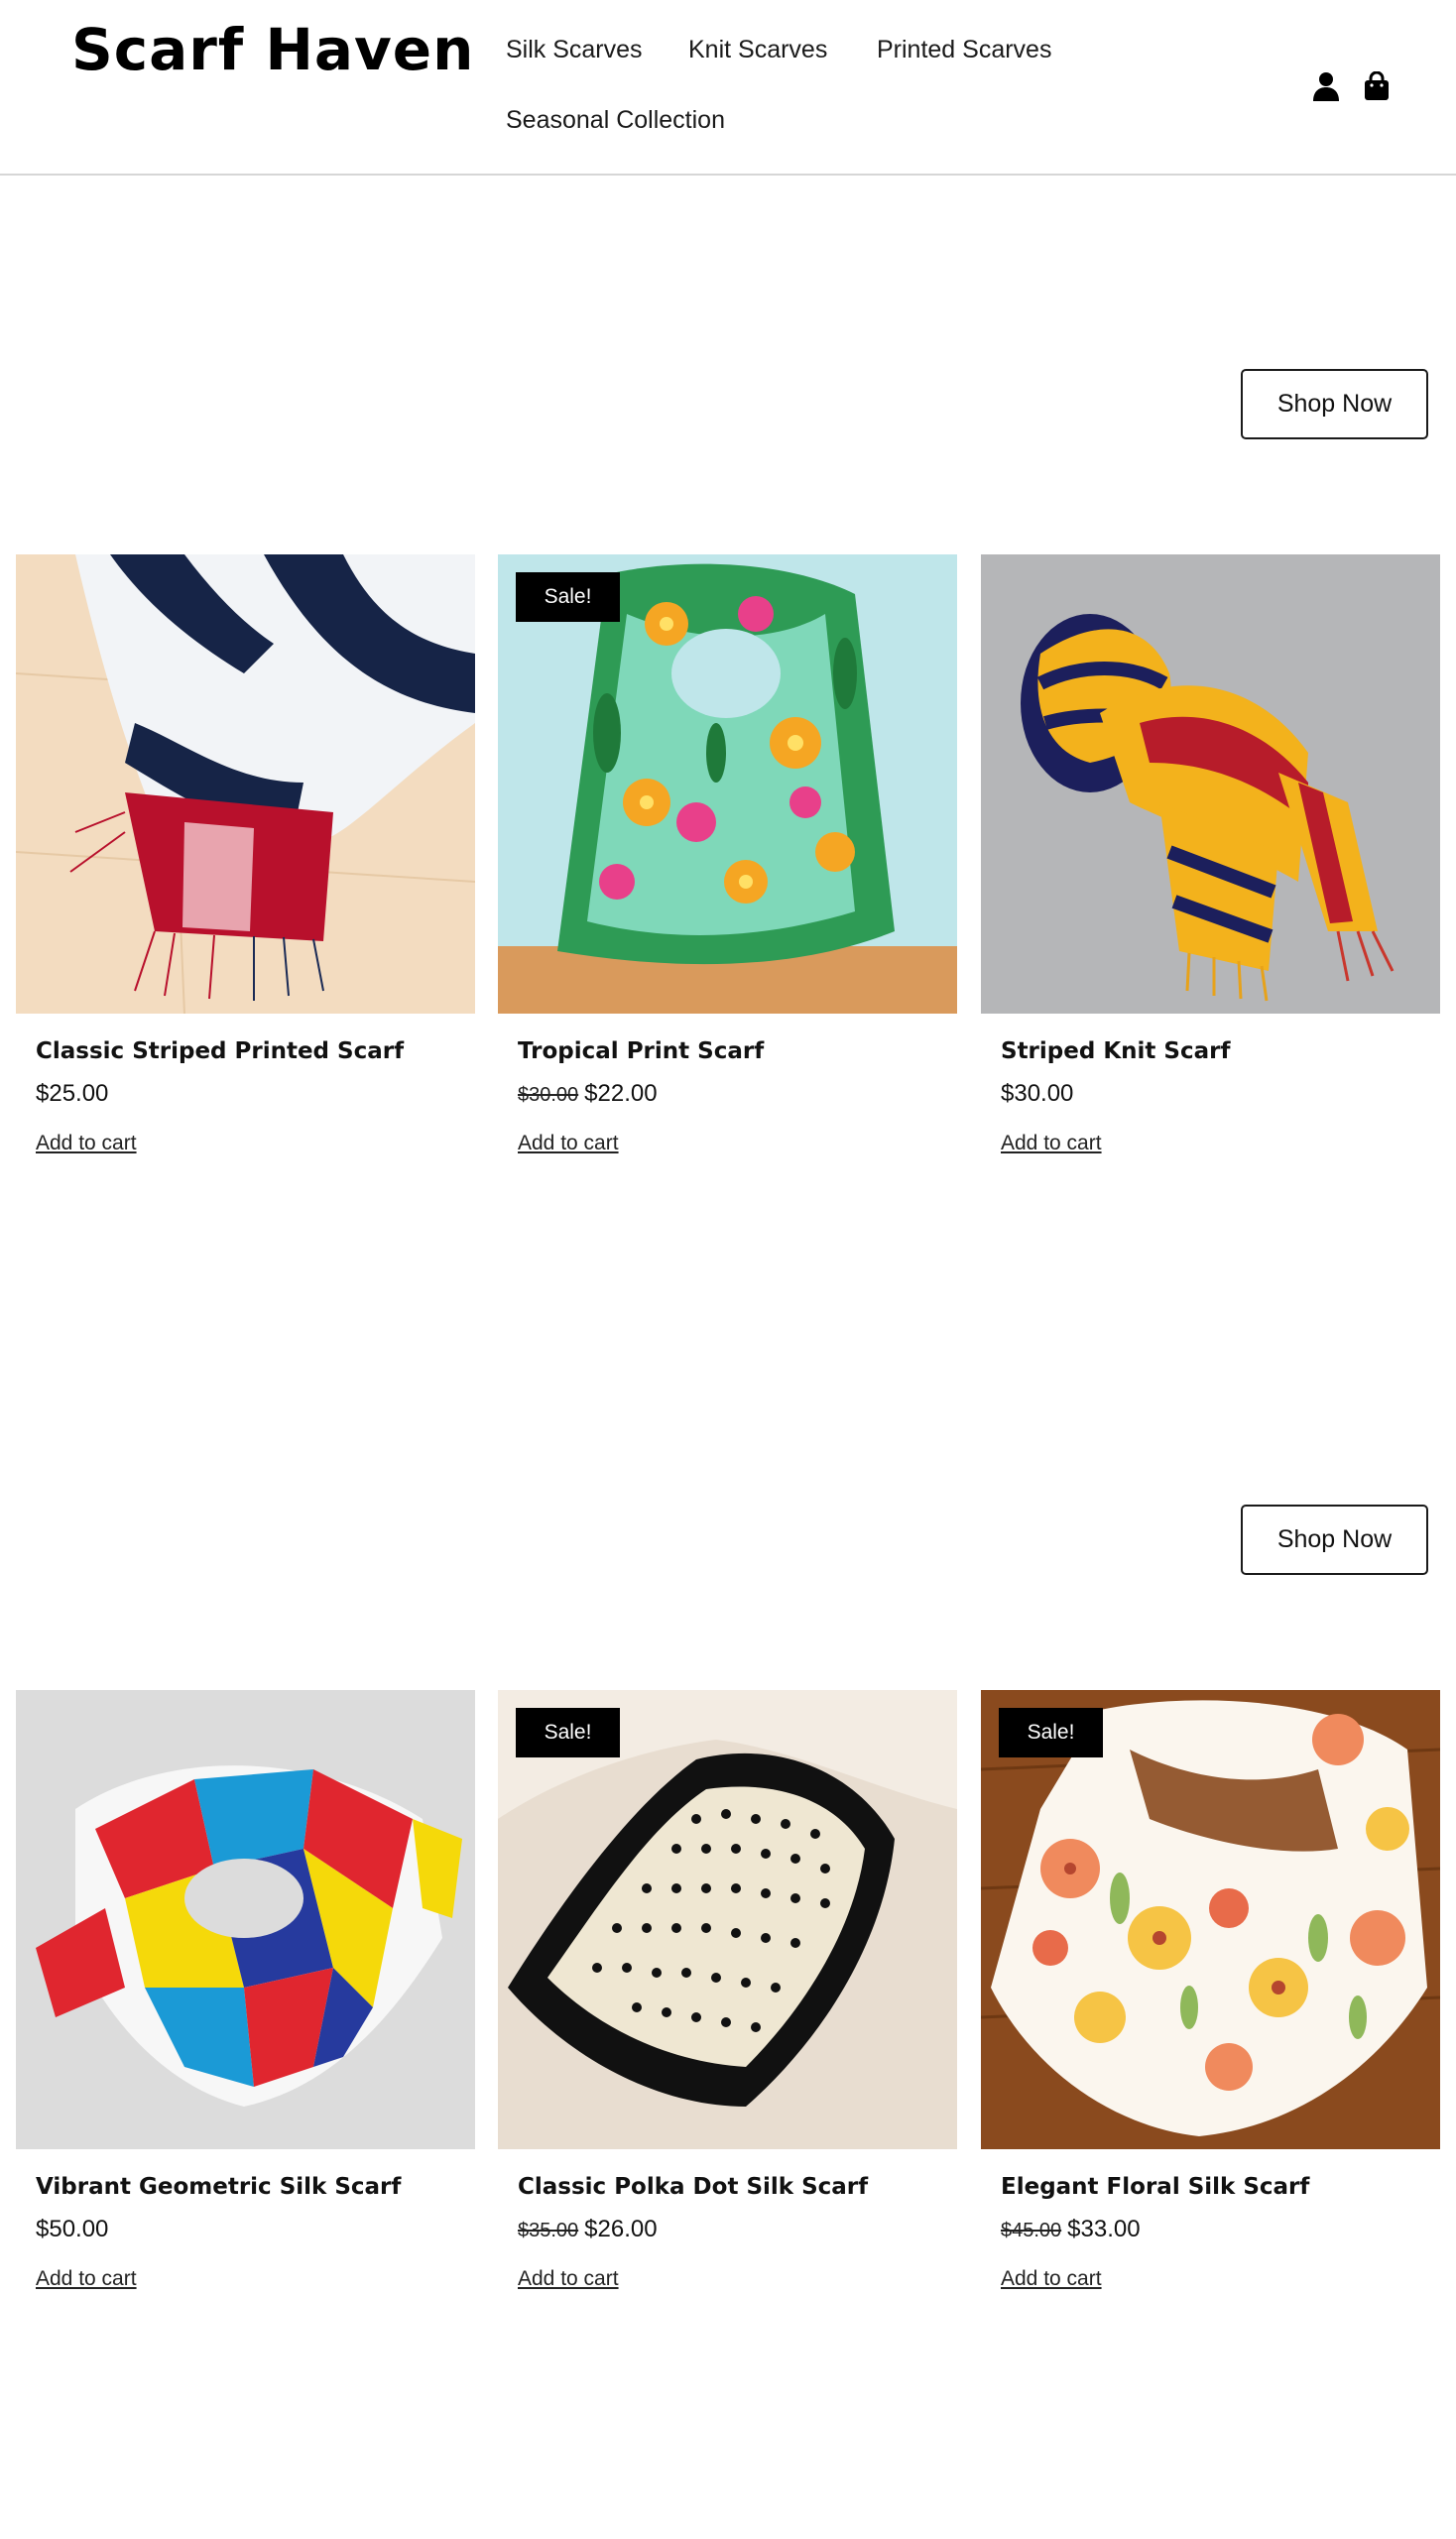  What do you see at coordinates (548, 1095) in the screenshot?
I see `original-price: $30.00` at bounding box center [548, 1095].